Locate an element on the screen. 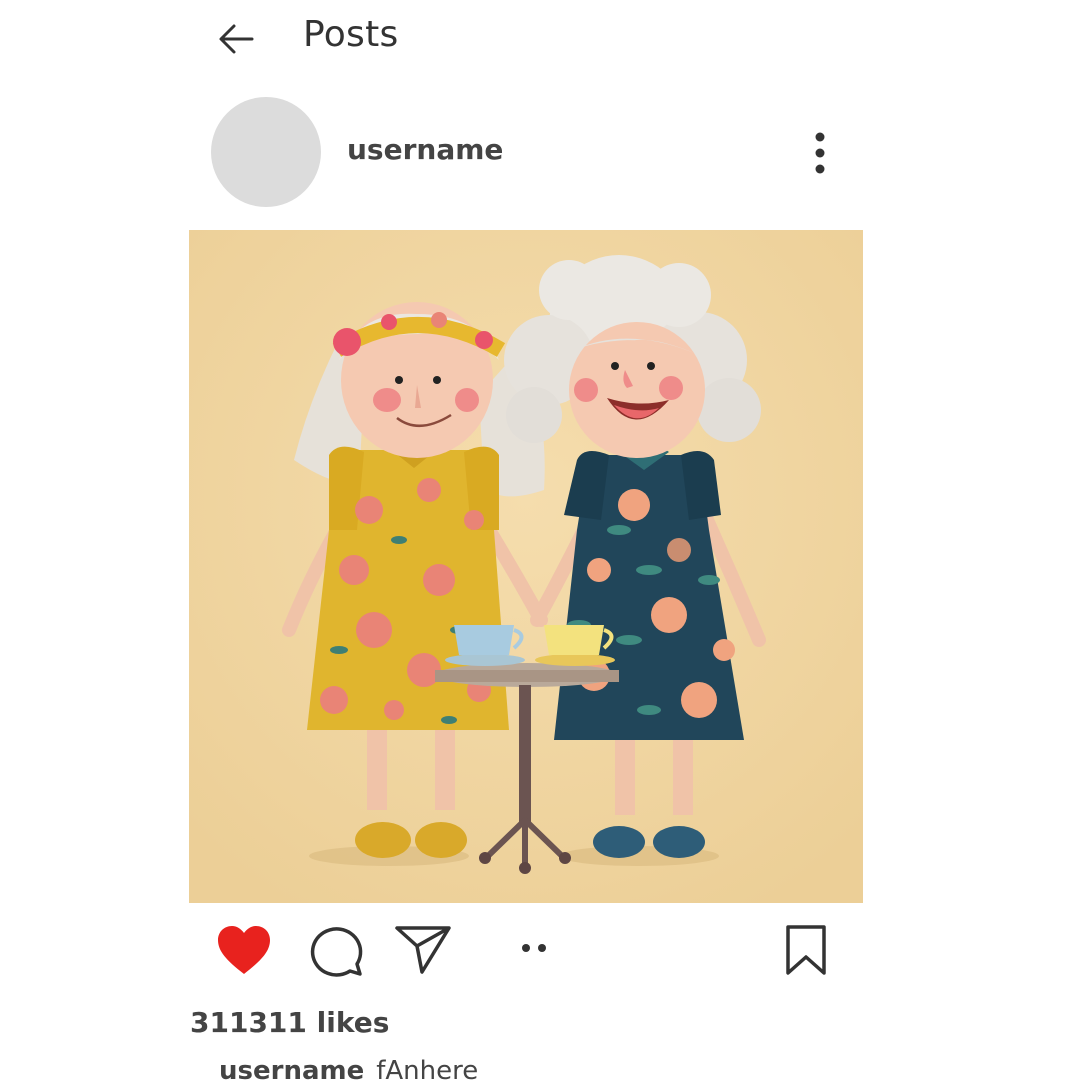 The width and height of the screenshot is (1080, 1080). likes-count: 311311 likes is located at coordinates (289, 1022).